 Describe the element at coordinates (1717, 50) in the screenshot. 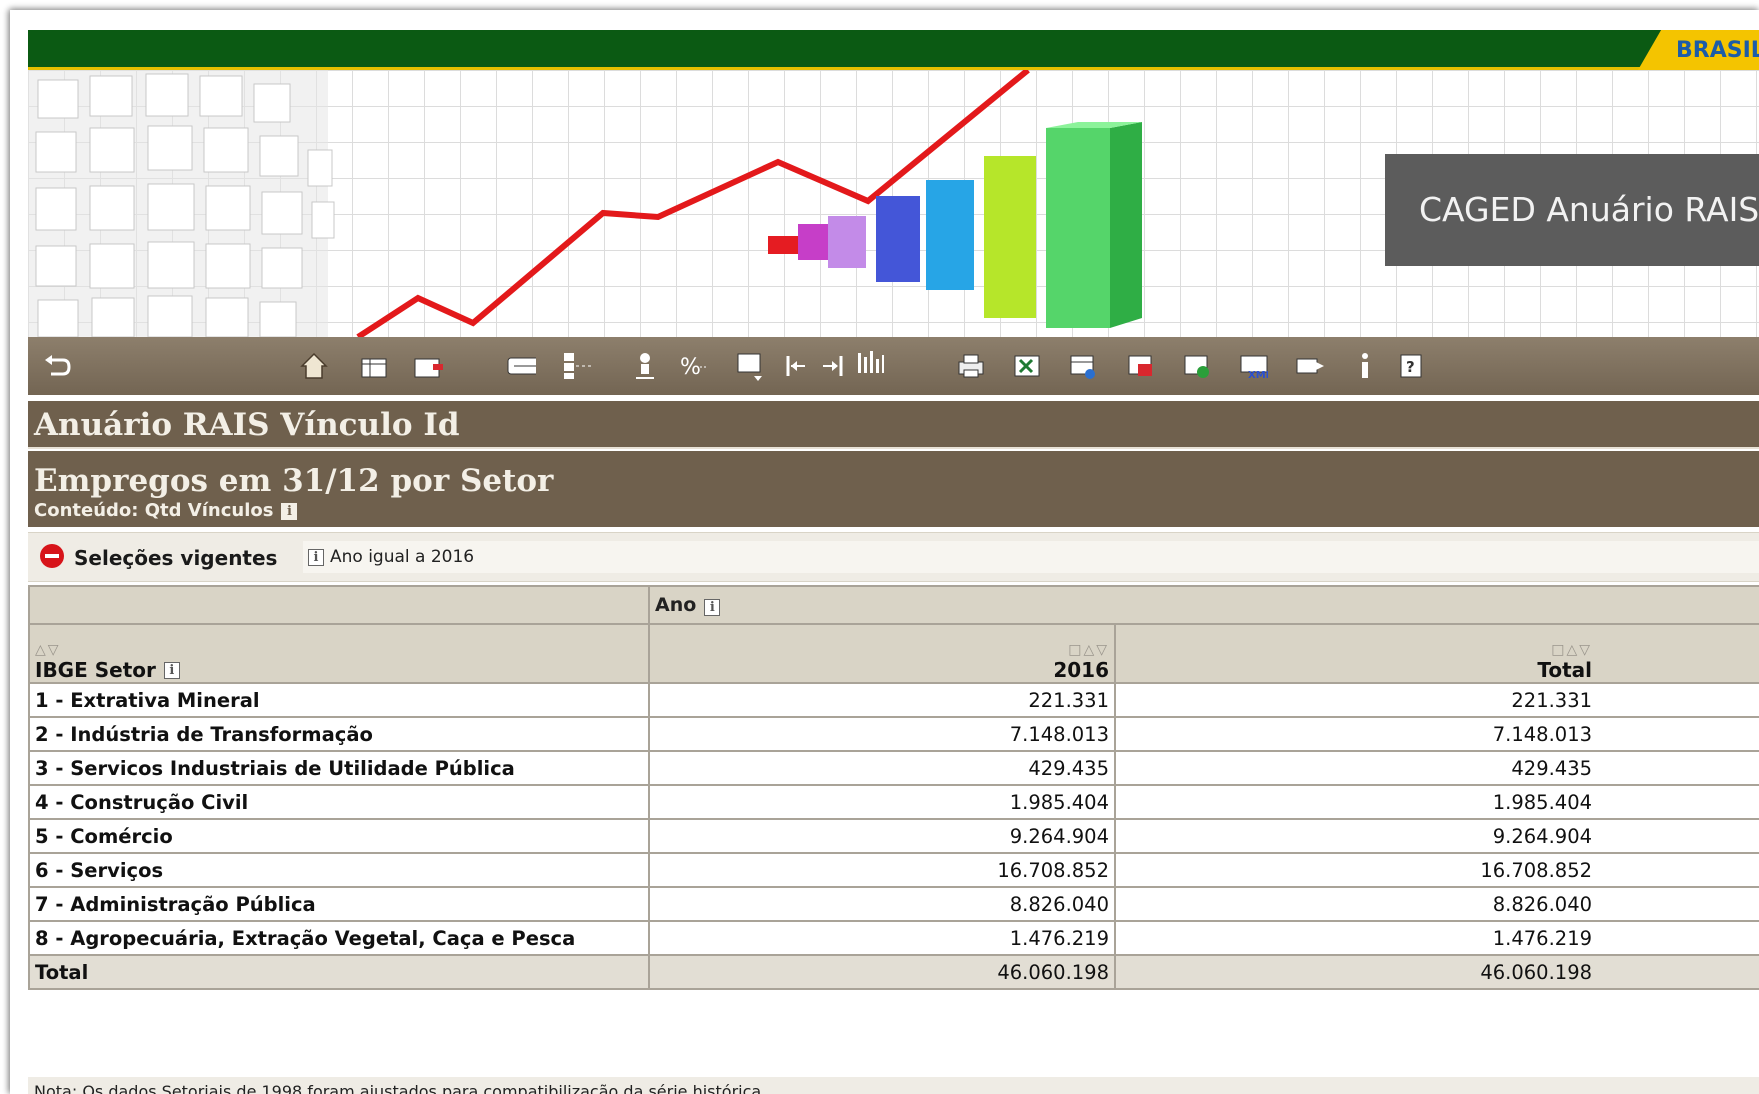

I see `gov-brand-link: BRASIL` at that location.